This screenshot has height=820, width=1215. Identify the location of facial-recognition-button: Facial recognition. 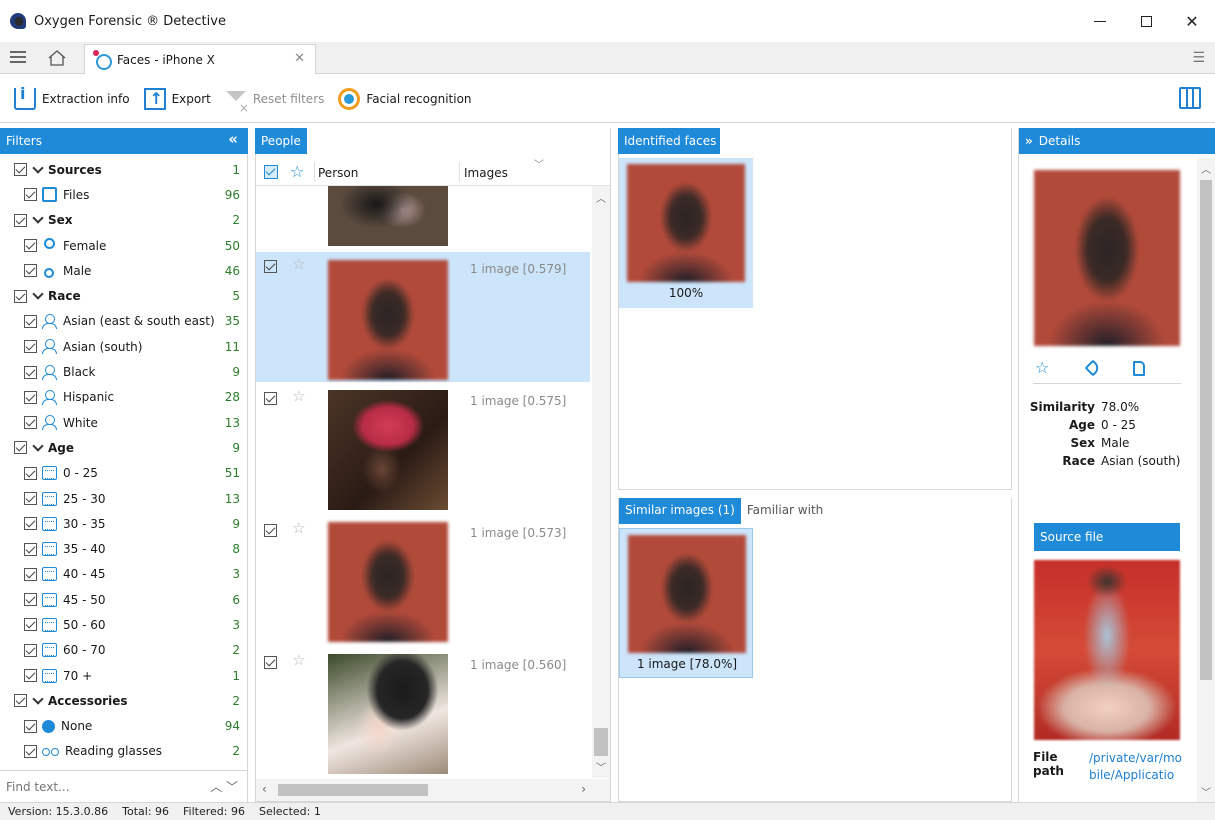
(405, 99).